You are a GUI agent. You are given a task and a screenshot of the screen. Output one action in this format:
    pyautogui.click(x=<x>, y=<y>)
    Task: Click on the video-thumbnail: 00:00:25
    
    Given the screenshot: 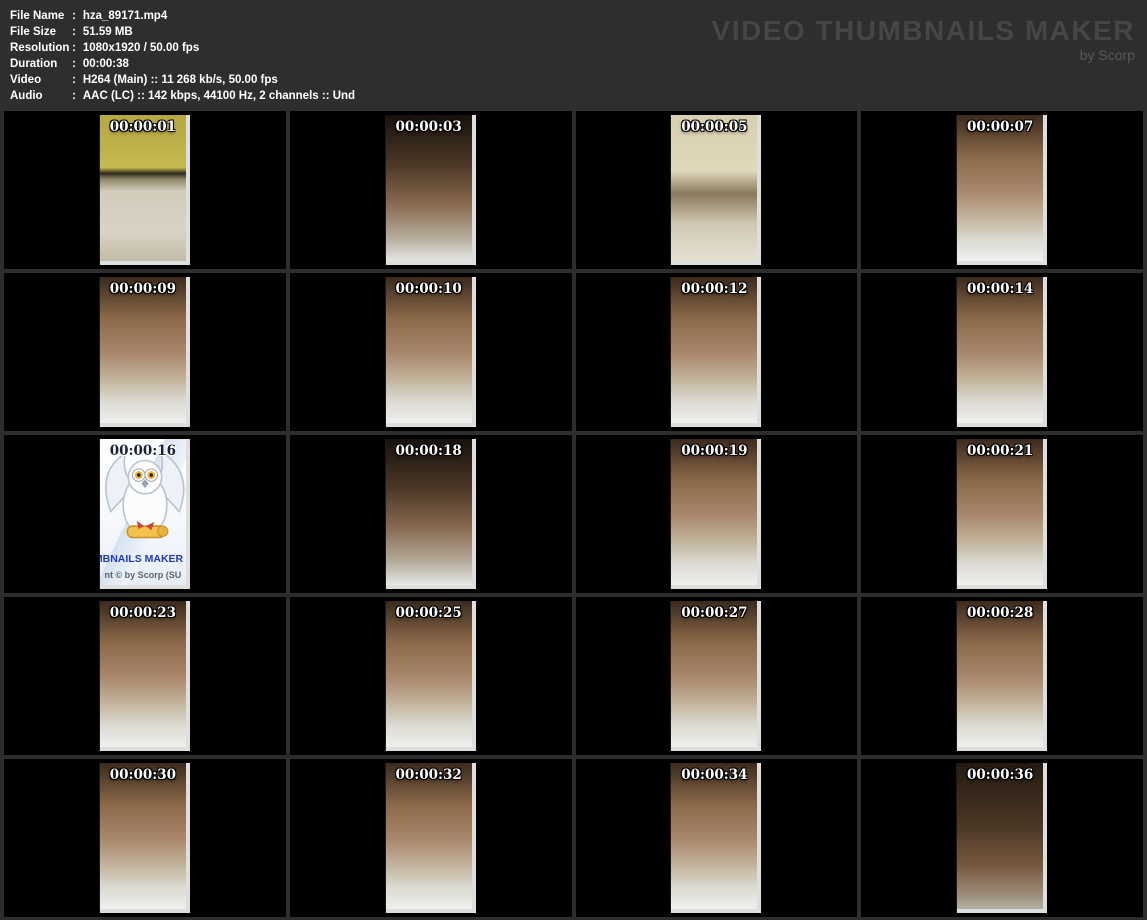 What is the action you would take?
    pyautogui.click(x=430, y=676)
    